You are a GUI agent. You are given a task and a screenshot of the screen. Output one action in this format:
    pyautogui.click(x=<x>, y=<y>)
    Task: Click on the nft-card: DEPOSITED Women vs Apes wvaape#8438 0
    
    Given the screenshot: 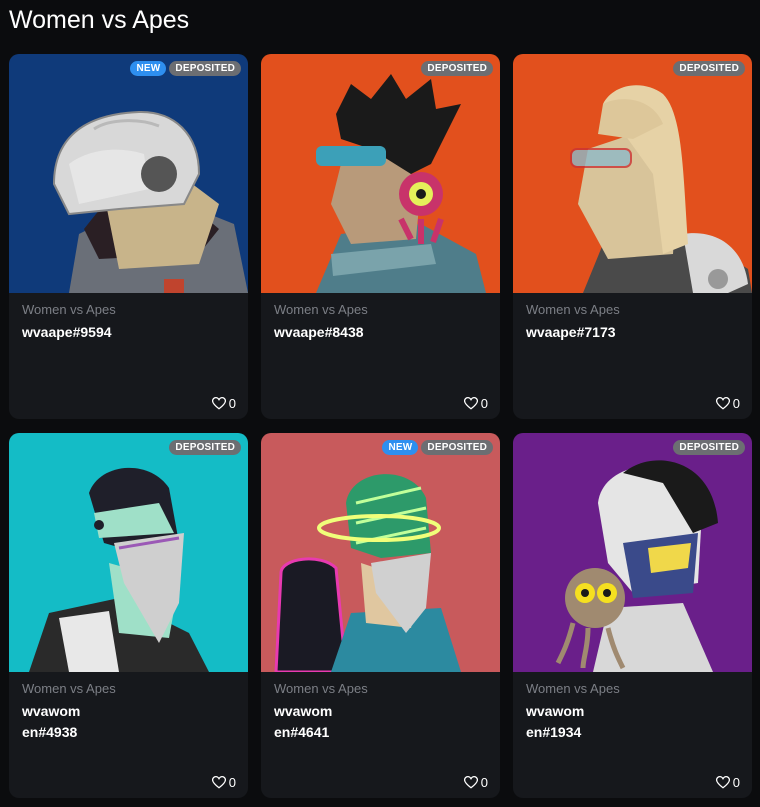 What is the action you would take?
    pyautogui.click(x=380, y=236)
    